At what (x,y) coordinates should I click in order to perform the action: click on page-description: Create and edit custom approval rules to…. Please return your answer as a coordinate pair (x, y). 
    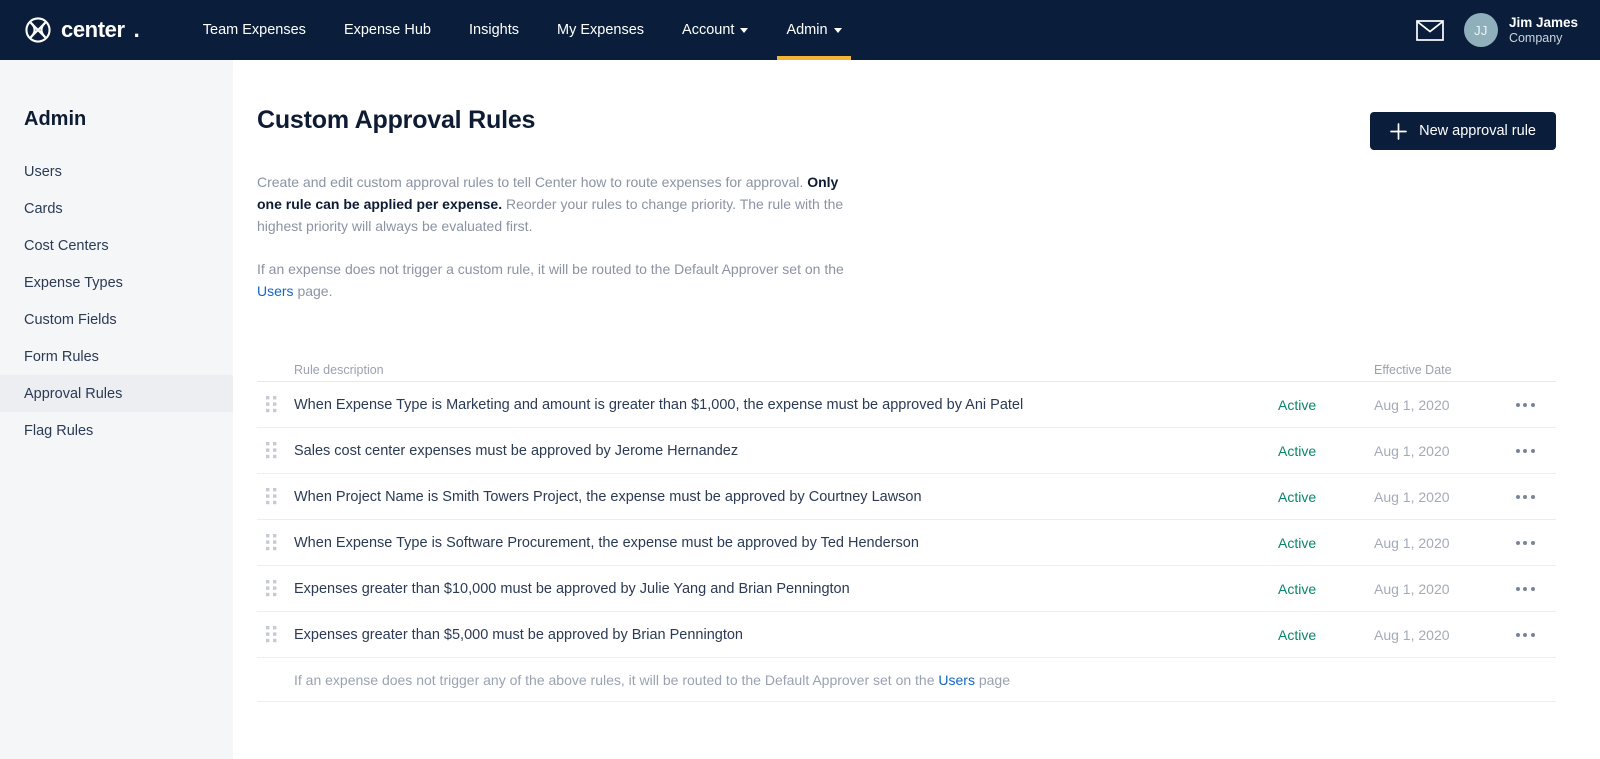
    Looking at the image, I should click on (557, 236).